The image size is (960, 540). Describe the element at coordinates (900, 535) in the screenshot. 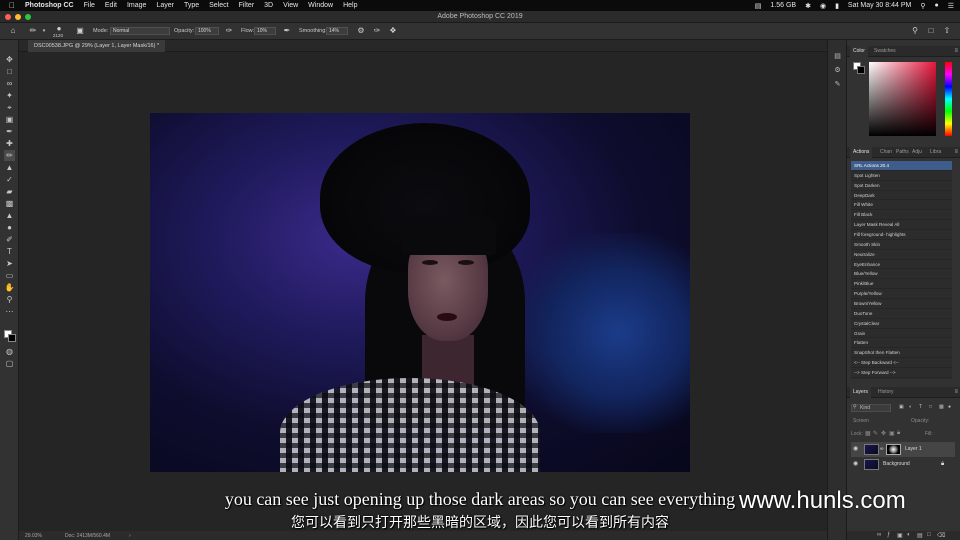

I see `add-mask-icon: ▣` at that location.